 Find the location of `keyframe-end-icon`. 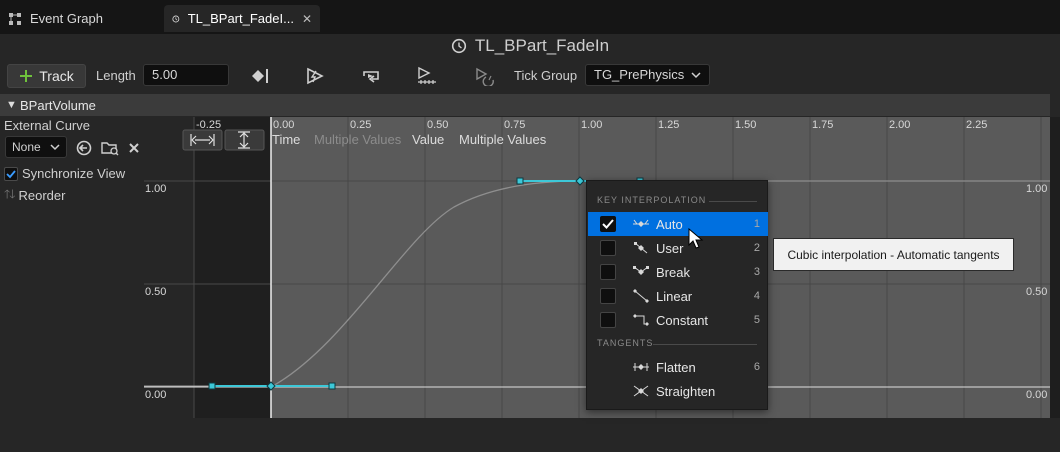

keyframe-end-icon is located at coordinates (260, 76).